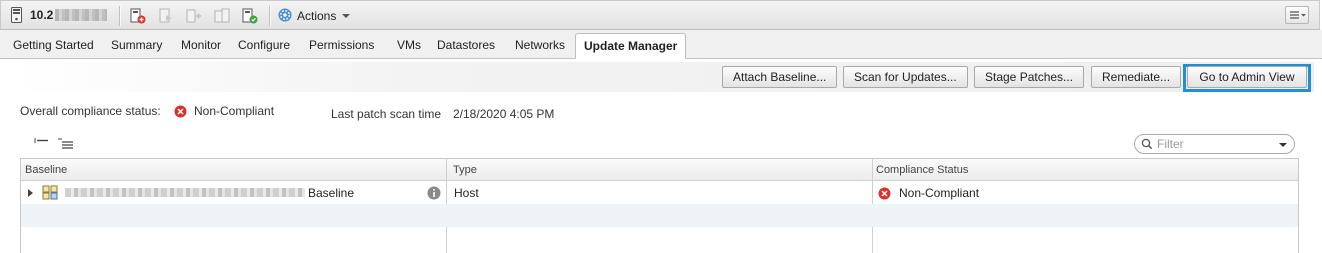  I want to click on column-header-baseline: Baseline, so click(46, 170).